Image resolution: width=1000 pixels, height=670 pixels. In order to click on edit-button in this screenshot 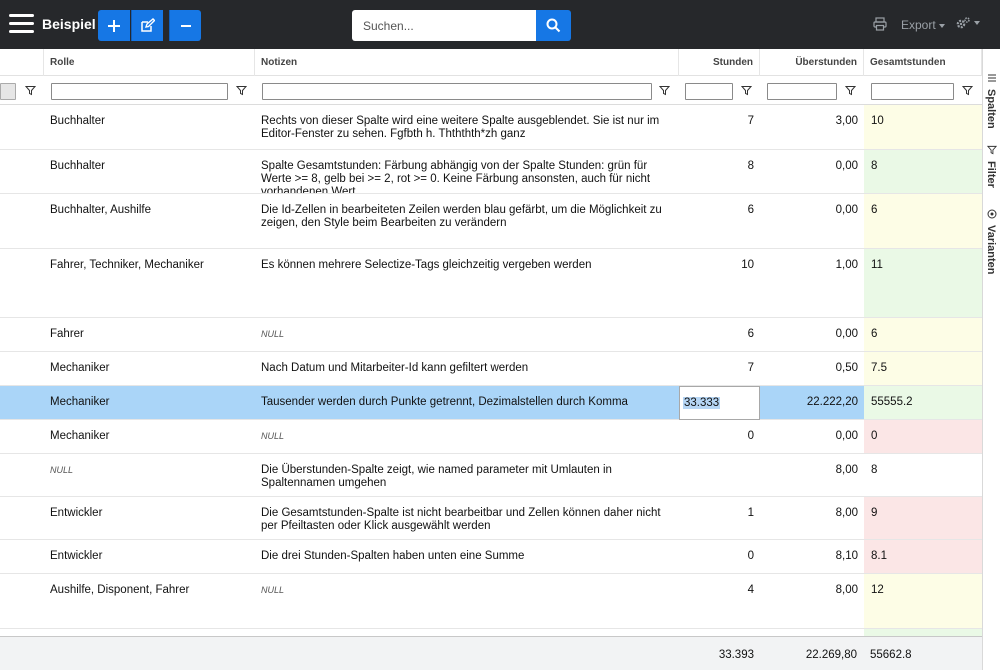, I will do `click(147, 25)`.